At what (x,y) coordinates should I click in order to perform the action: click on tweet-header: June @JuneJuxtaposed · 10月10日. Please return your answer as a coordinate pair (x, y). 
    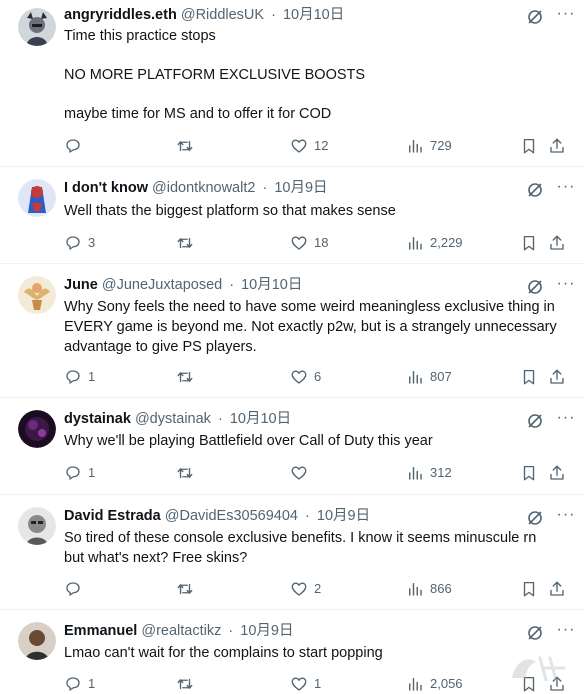
    Looking at the image, I should click on (183, 285).